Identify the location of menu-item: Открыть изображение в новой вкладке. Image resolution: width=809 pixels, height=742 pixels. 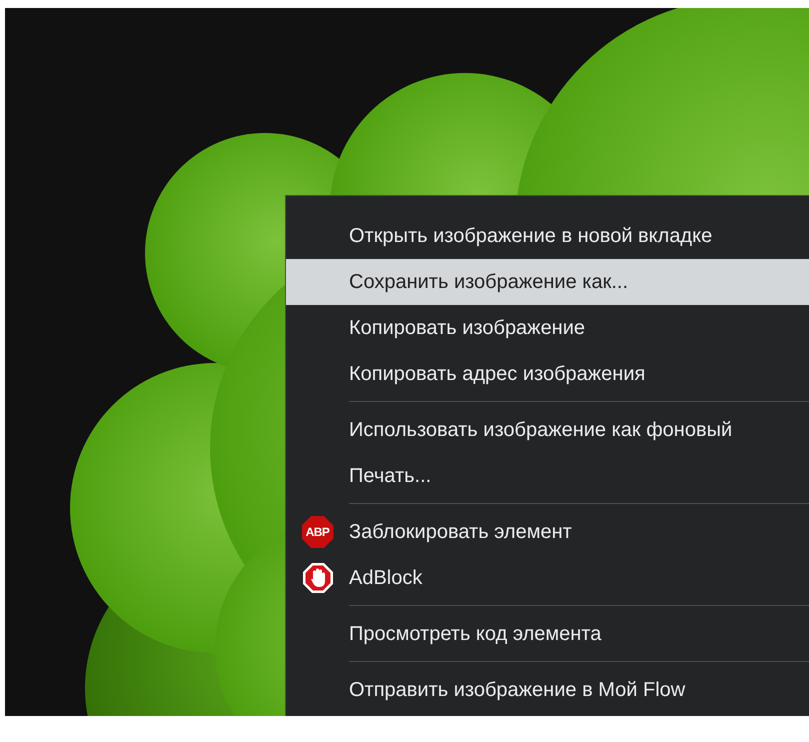
(547, 236).